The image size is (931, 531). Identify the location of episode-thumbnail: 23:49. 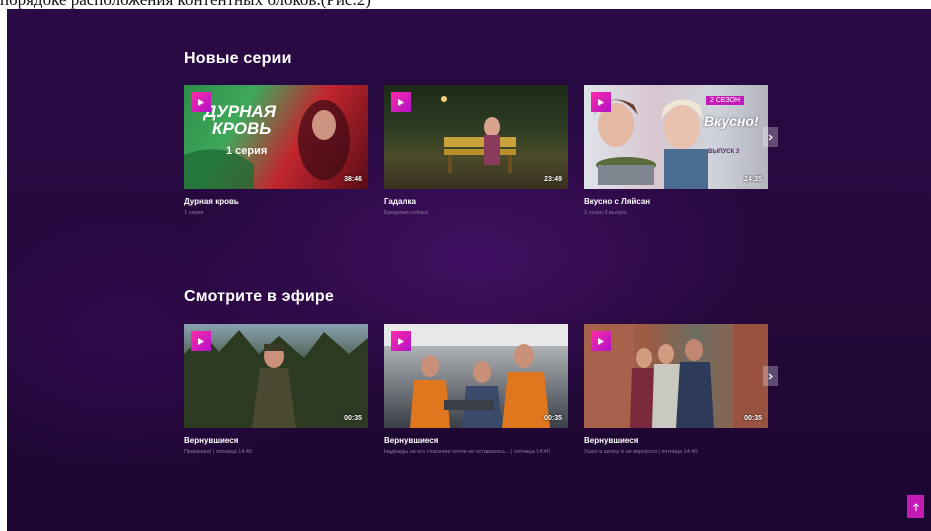
(476, 137).